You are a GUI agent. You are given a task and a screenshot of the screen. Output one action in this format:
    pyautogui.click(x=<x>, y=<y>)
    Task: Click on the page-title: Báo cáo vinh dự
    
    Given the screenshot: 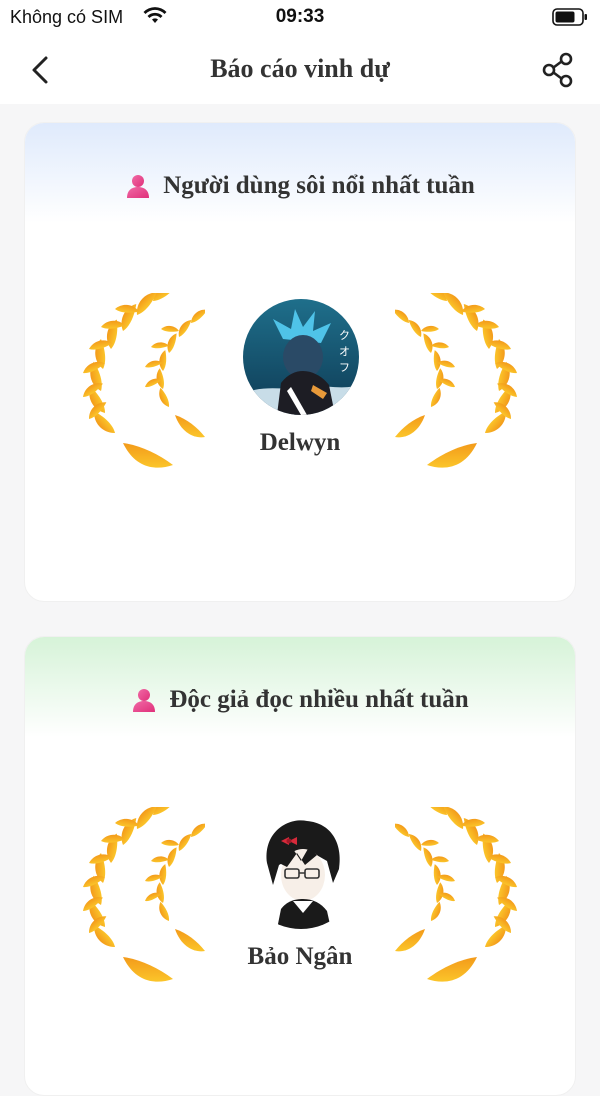 What is the action you would take?
    pyautogui.click(x=300, y=68)
    